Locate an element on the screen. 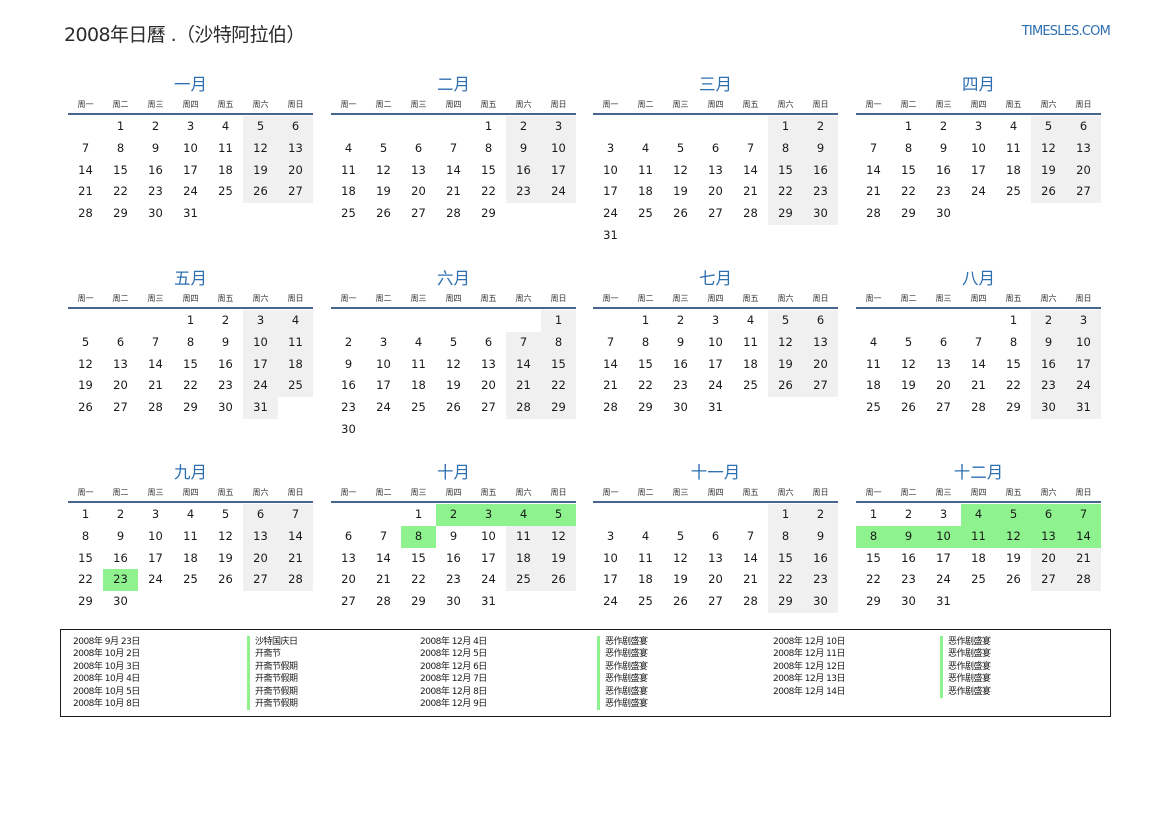 The width and height of the screenshot is (1169, 827). day-cell: 1 is located at coordinates (558, 321).